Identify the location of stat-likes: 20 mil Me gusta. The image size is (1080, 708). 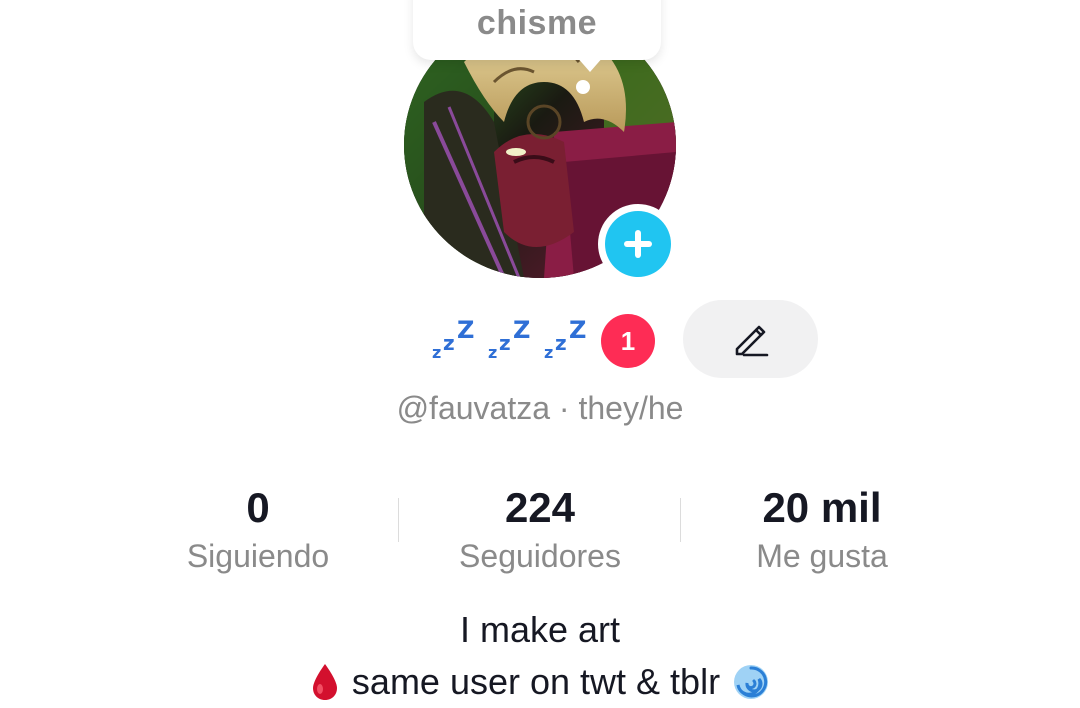
(822, 530).